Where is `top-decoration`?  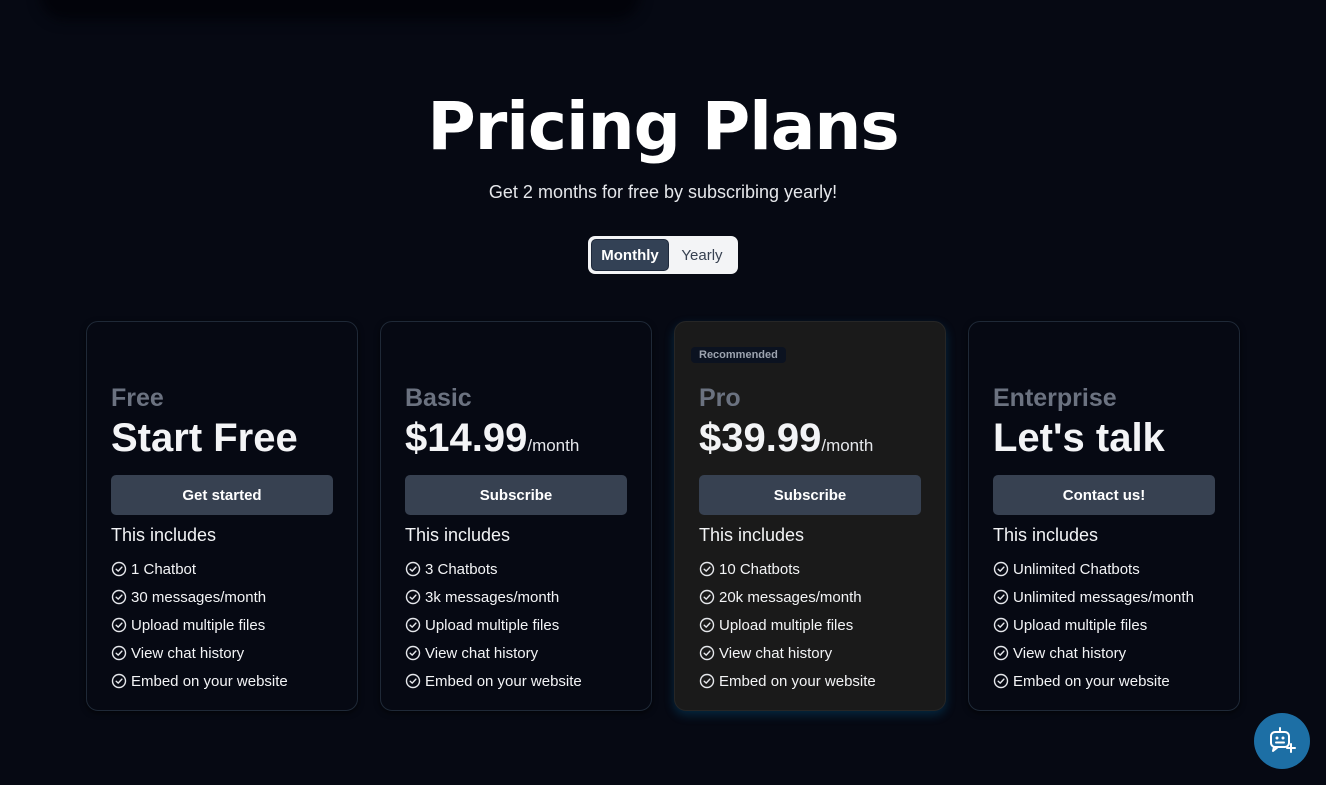 top-decoration is located at coordinates (340, 10).